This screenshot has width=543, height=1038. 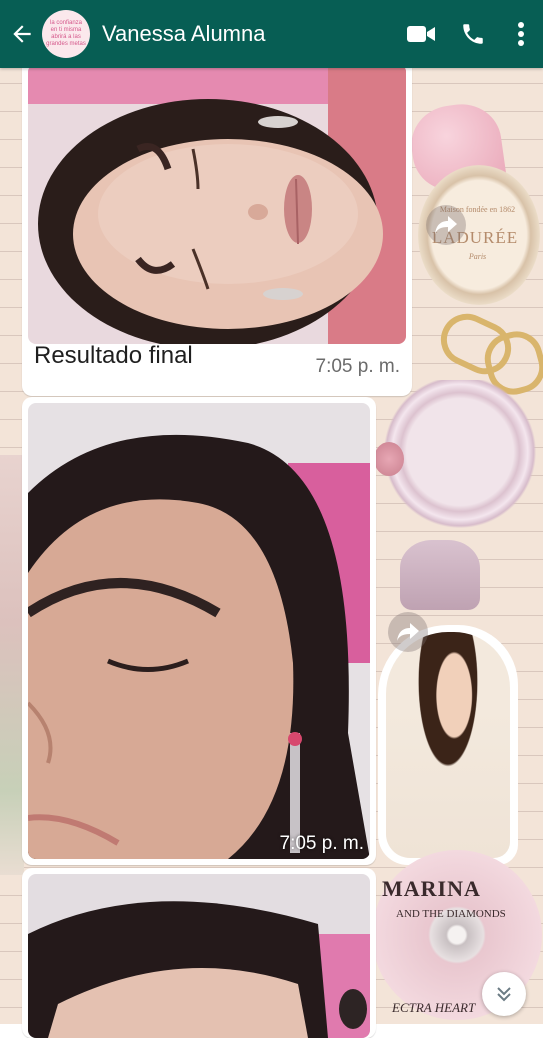 I want to click on image-message, so click(x=199, y=953).